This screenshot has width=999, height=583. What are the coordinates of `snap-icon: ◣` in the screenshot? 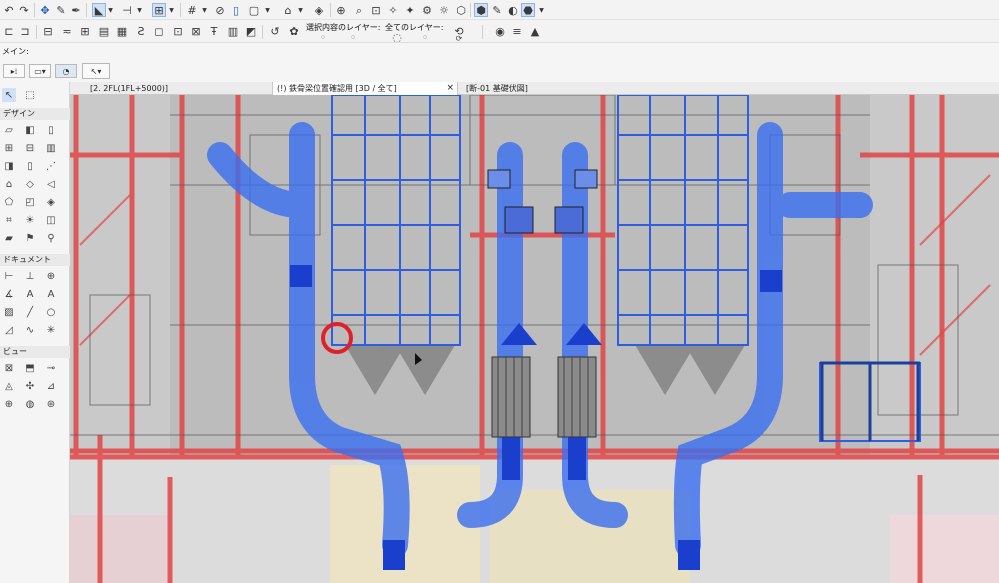 It's located at (99, 10).